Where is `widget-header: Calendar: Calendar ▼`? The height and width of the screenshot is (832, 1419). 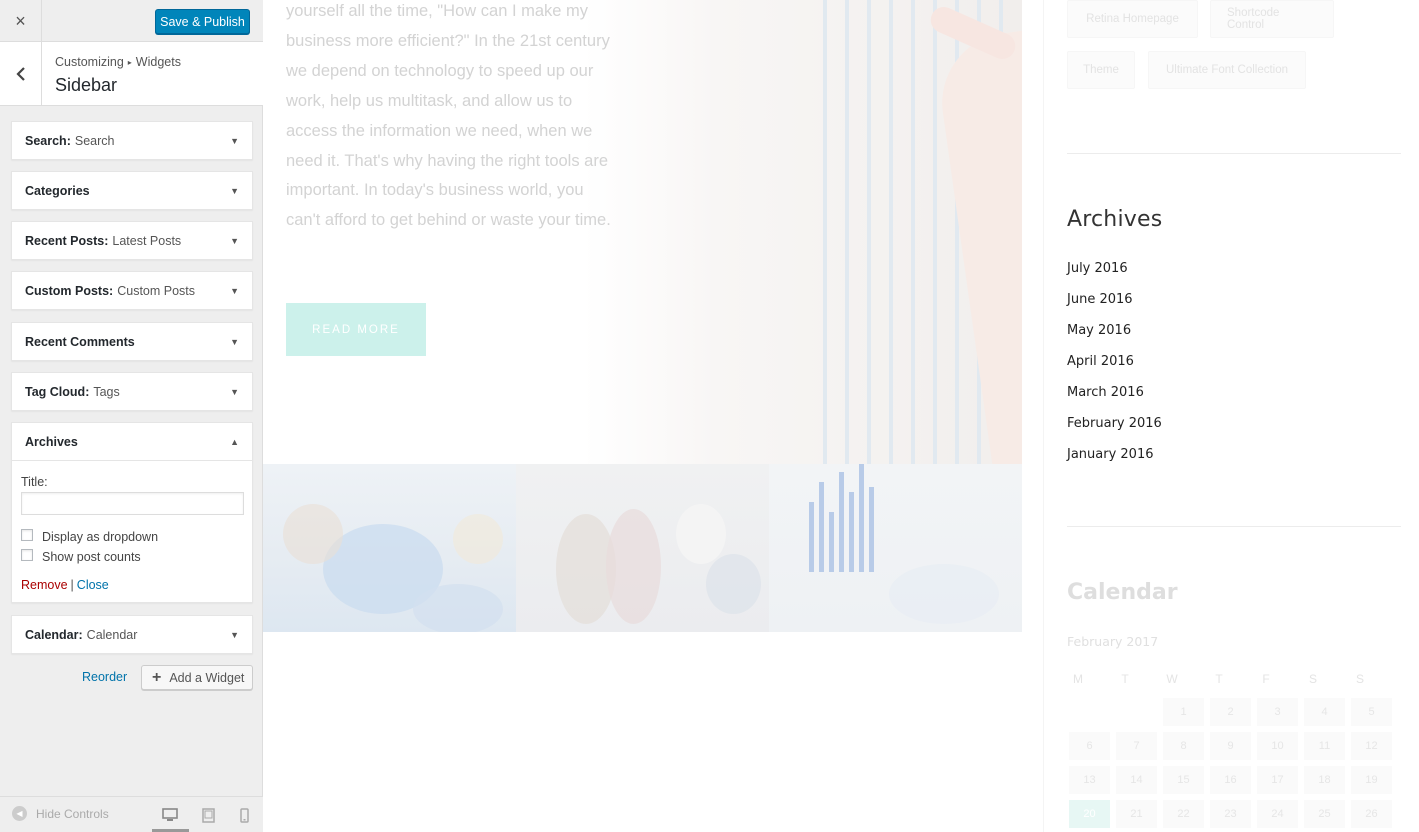
widget-header: Calendar: Calendar ▼ is located at coordinates (132, 634).